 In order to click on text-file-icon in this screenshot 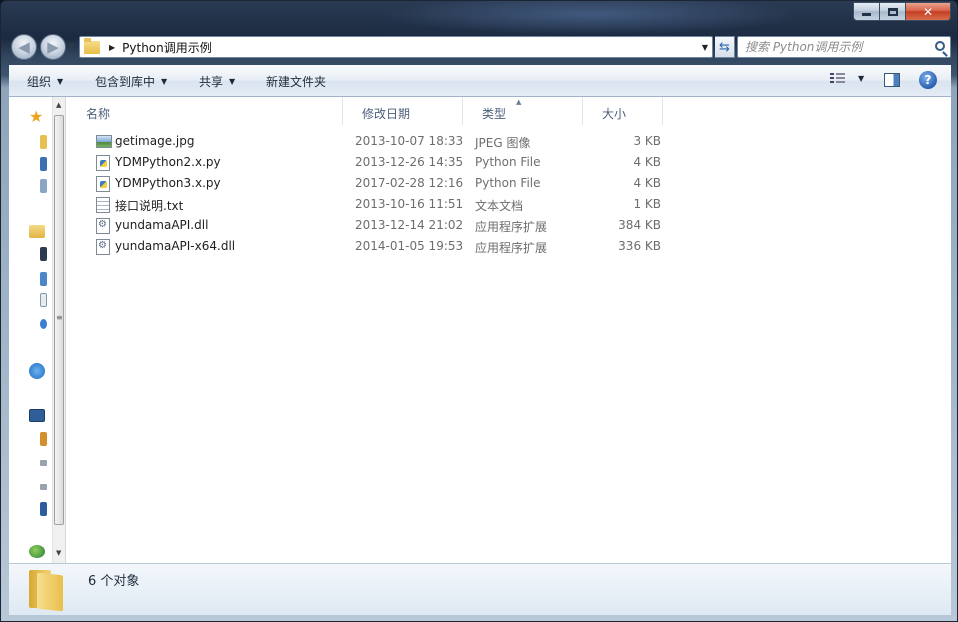, I will do `click(103, 205)`.